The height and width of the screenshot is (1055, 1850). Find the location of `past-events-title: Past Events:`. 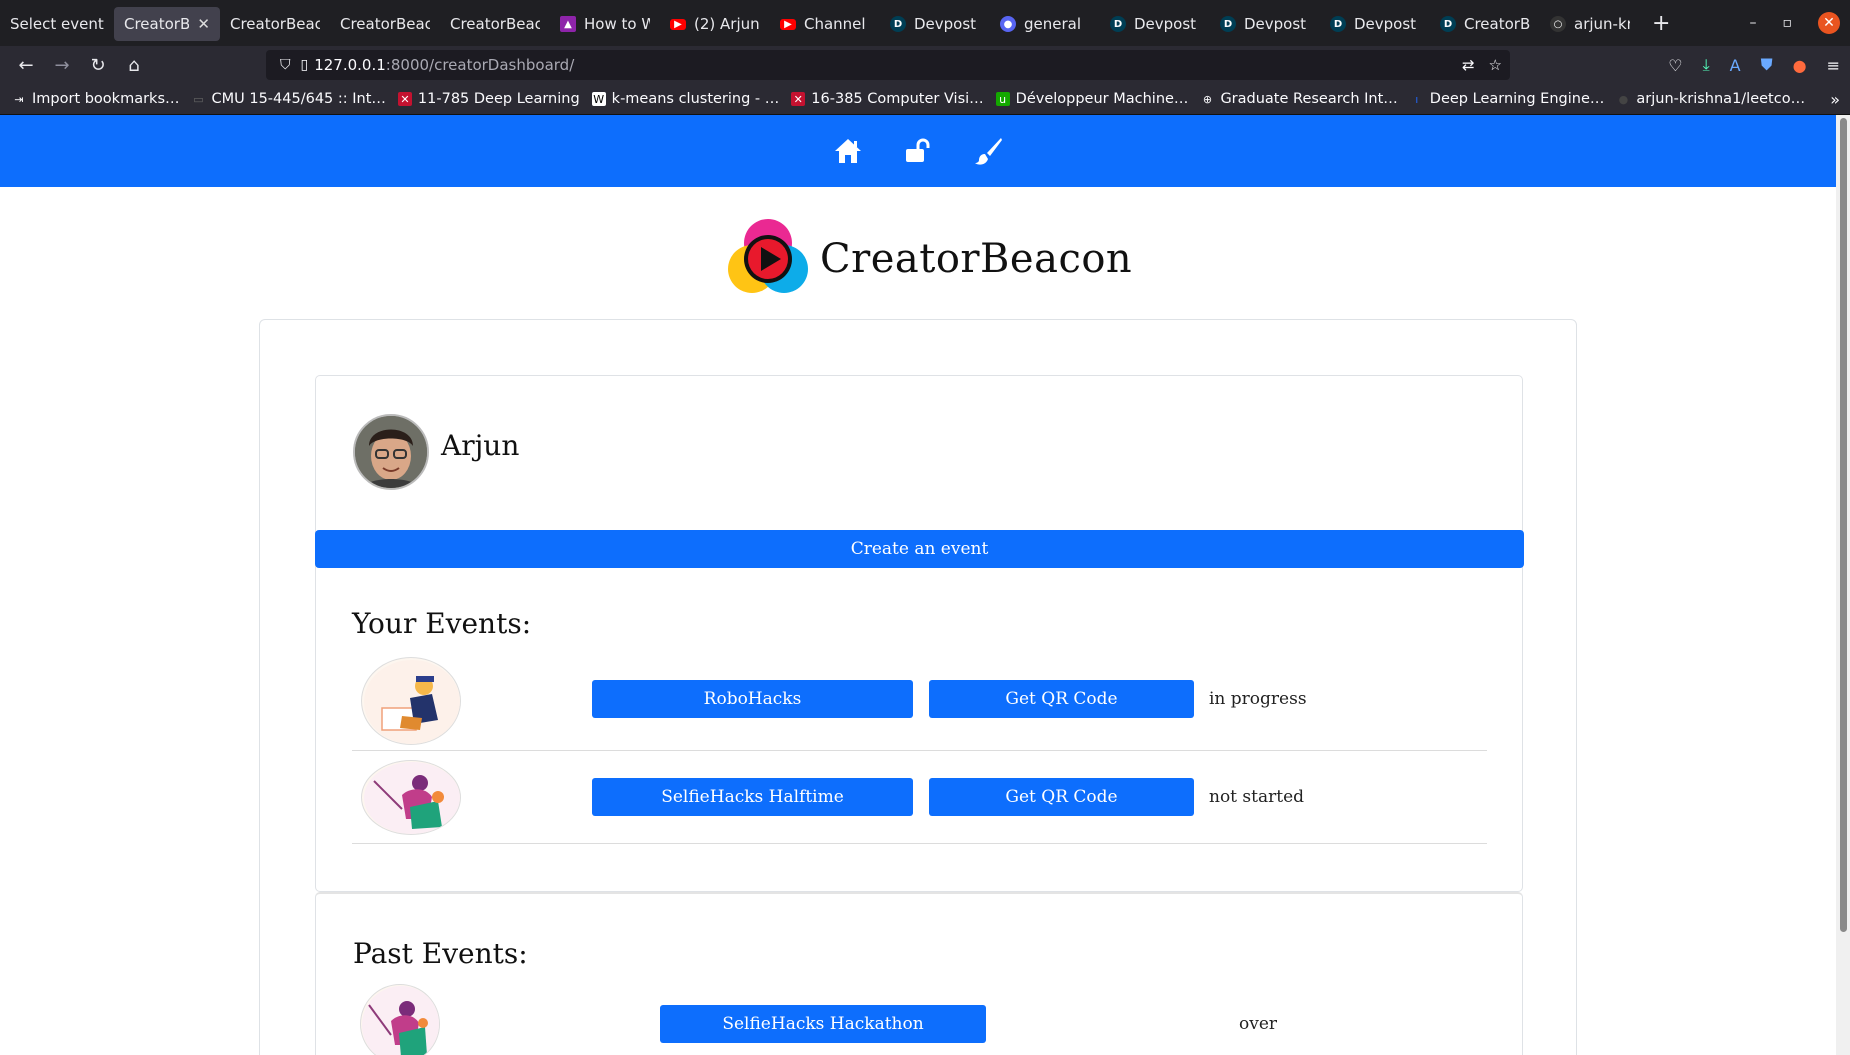

past-events-title: Past Events: is located at coordinates (440, 953).